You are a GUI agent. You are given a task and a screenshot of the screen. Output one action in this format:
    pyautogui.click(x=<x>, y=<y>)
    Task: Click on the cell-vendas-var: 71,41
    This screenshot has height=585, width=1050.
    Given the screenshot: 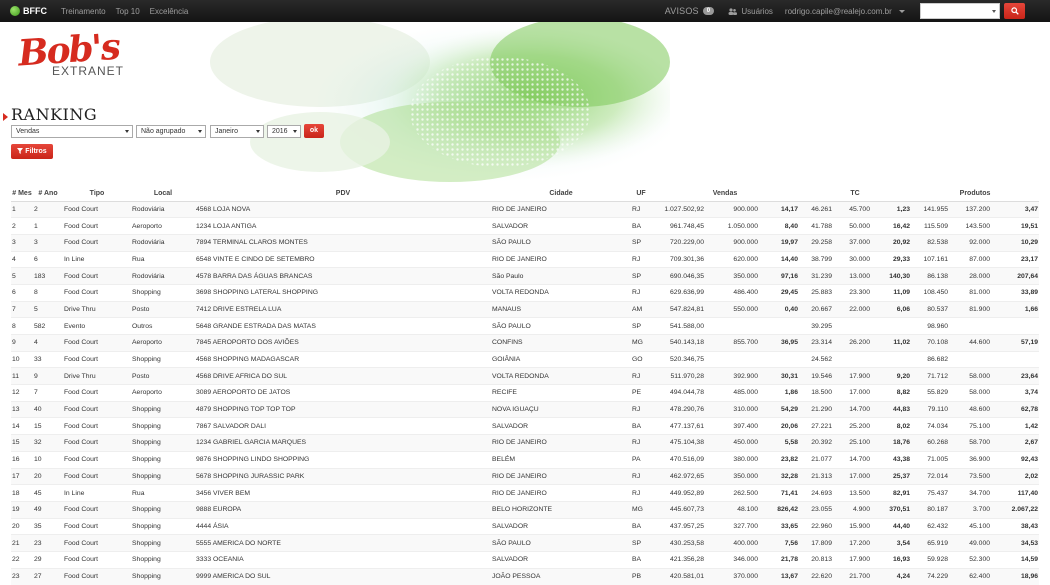 What is the action you would take?
    pyautogui.click(x=779, y=493)
    